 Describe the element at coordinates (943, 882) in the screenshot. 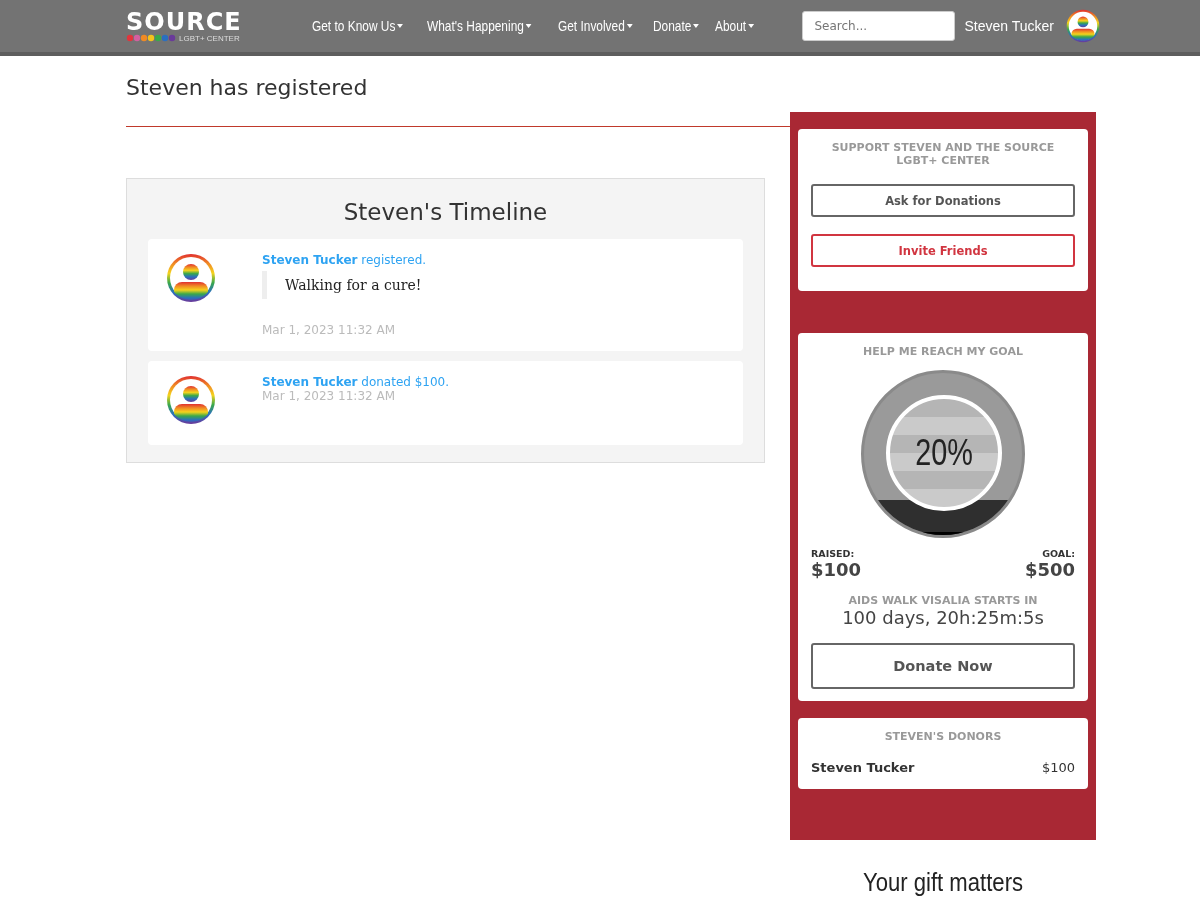

I see `gift-heading: Your gift matters` at that location.